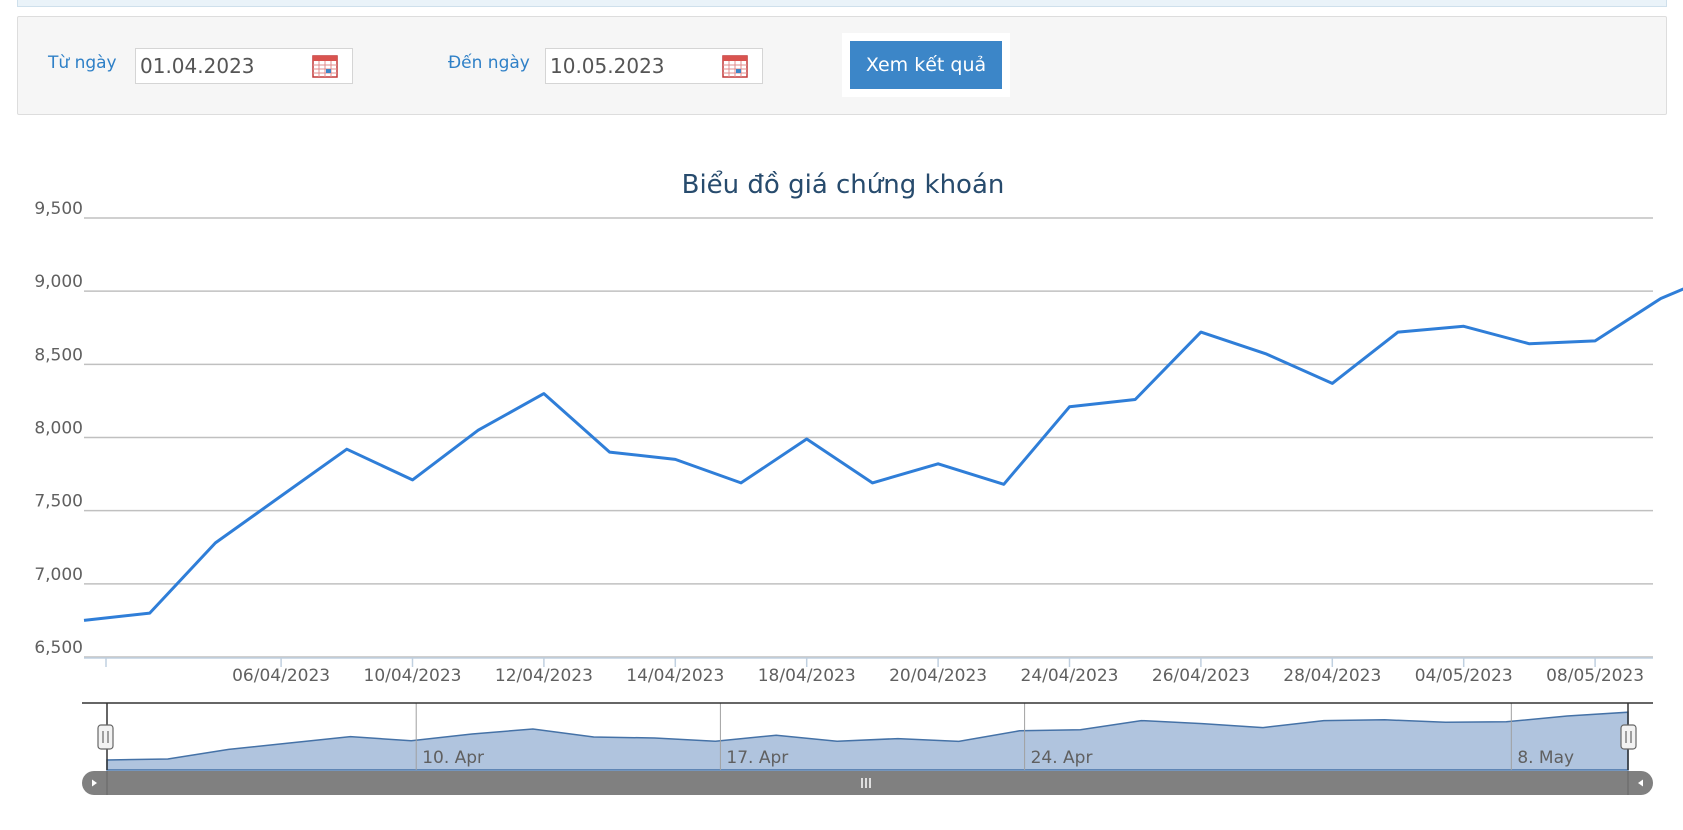 This screenshot has width=1683, height=830. I want to click on navigator-handle-left, so click(105, 737).